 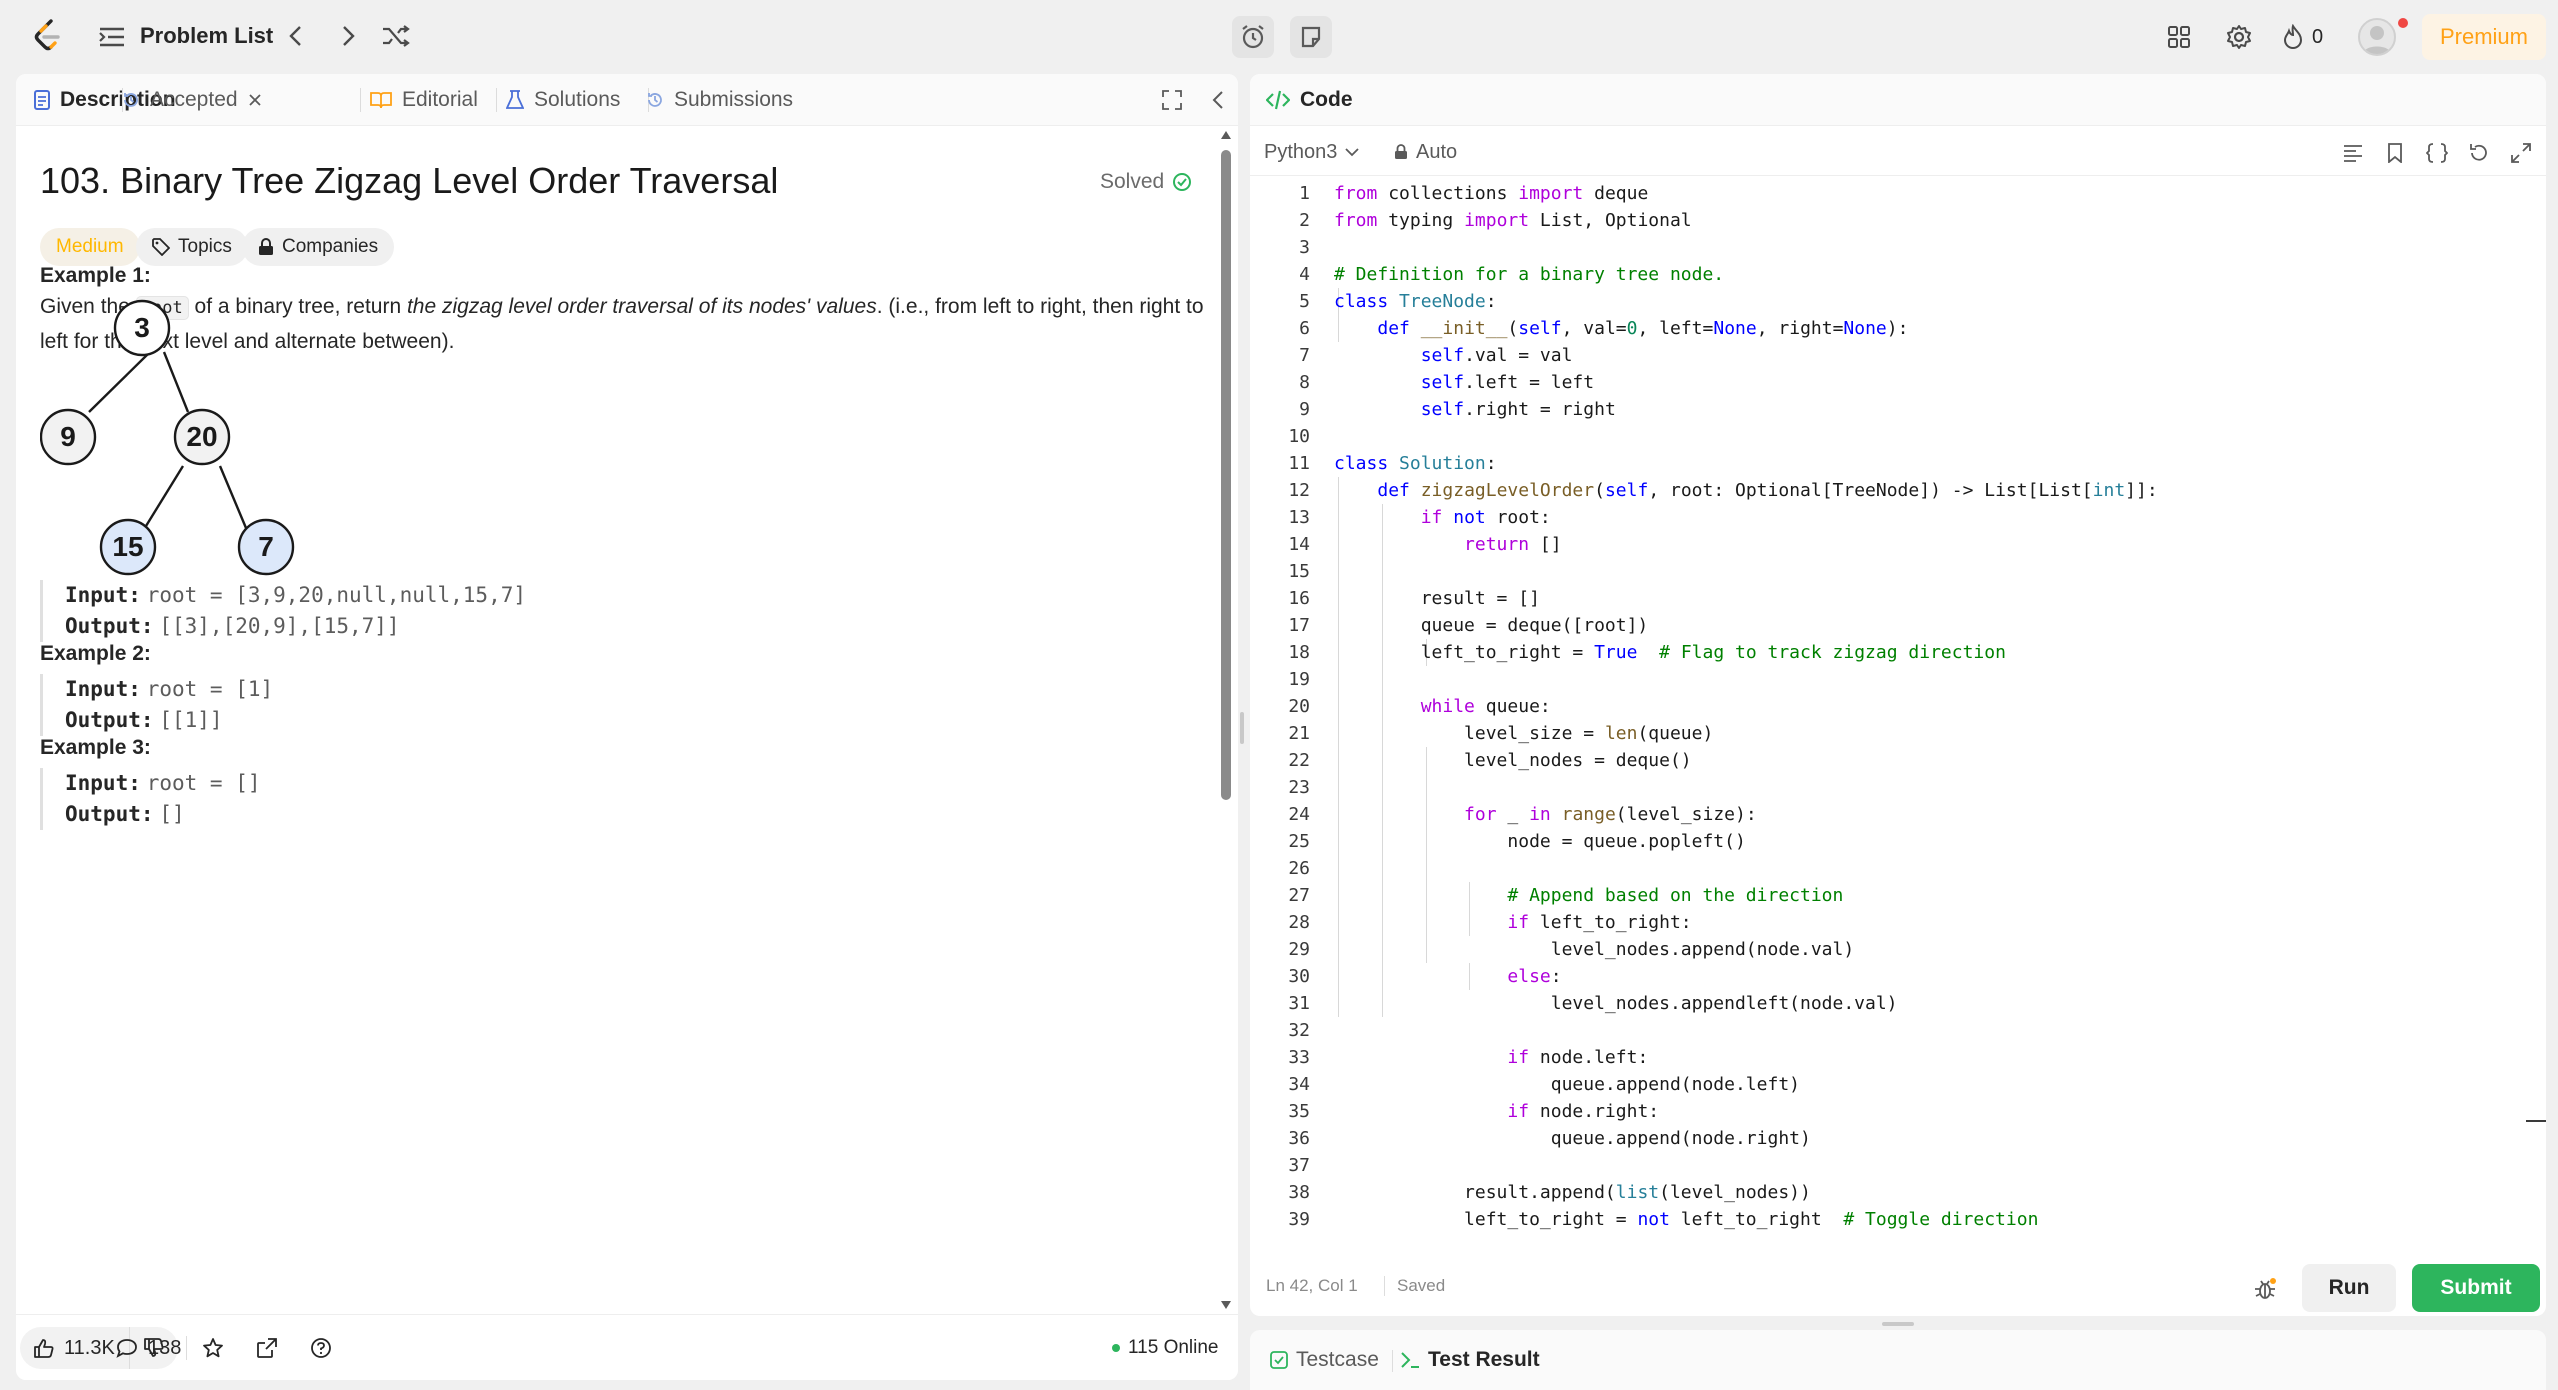 I want to click on premium-button: Premium, so click(x=2484, y=37).